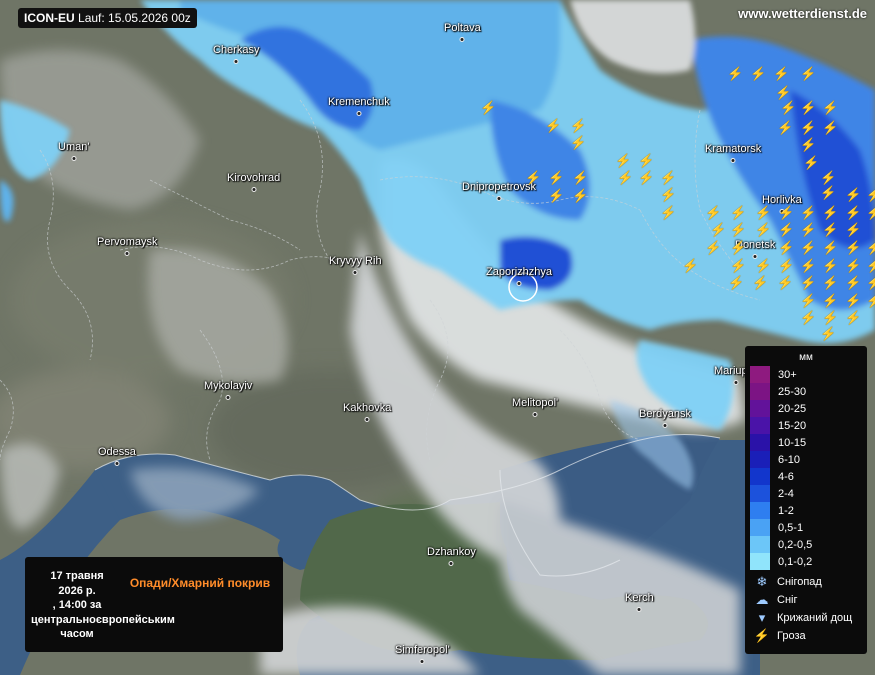 Image resolution: width=875 pixels, height=675 pixels. I want to click on legend-class-row: 0,1-0,2, so click(806, 561).